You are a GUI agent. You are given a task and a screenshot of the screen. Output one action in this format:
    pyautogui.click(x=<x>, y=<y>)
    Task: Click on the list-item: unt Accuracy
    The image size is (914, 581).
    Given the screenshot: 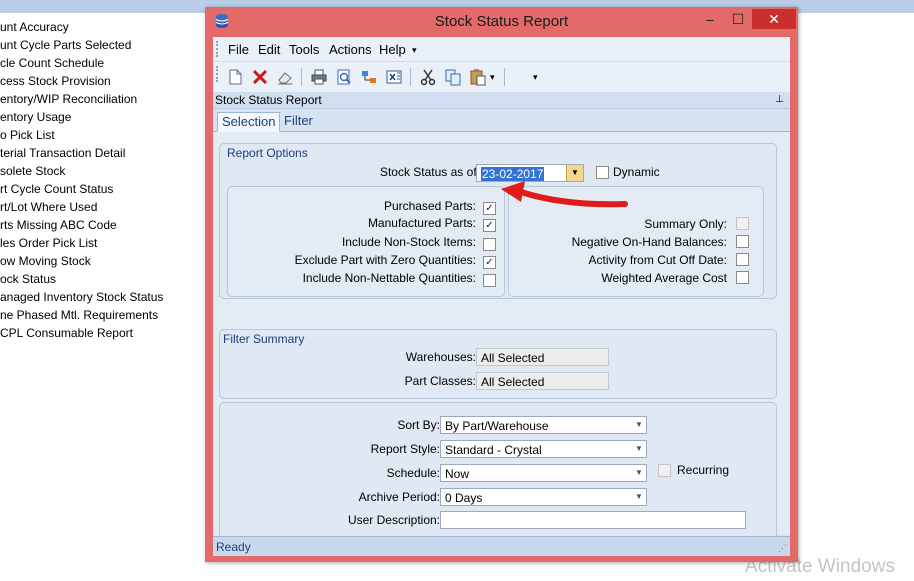 What is the action you would take?
    pyautogui.click(x=102, y=27)
    